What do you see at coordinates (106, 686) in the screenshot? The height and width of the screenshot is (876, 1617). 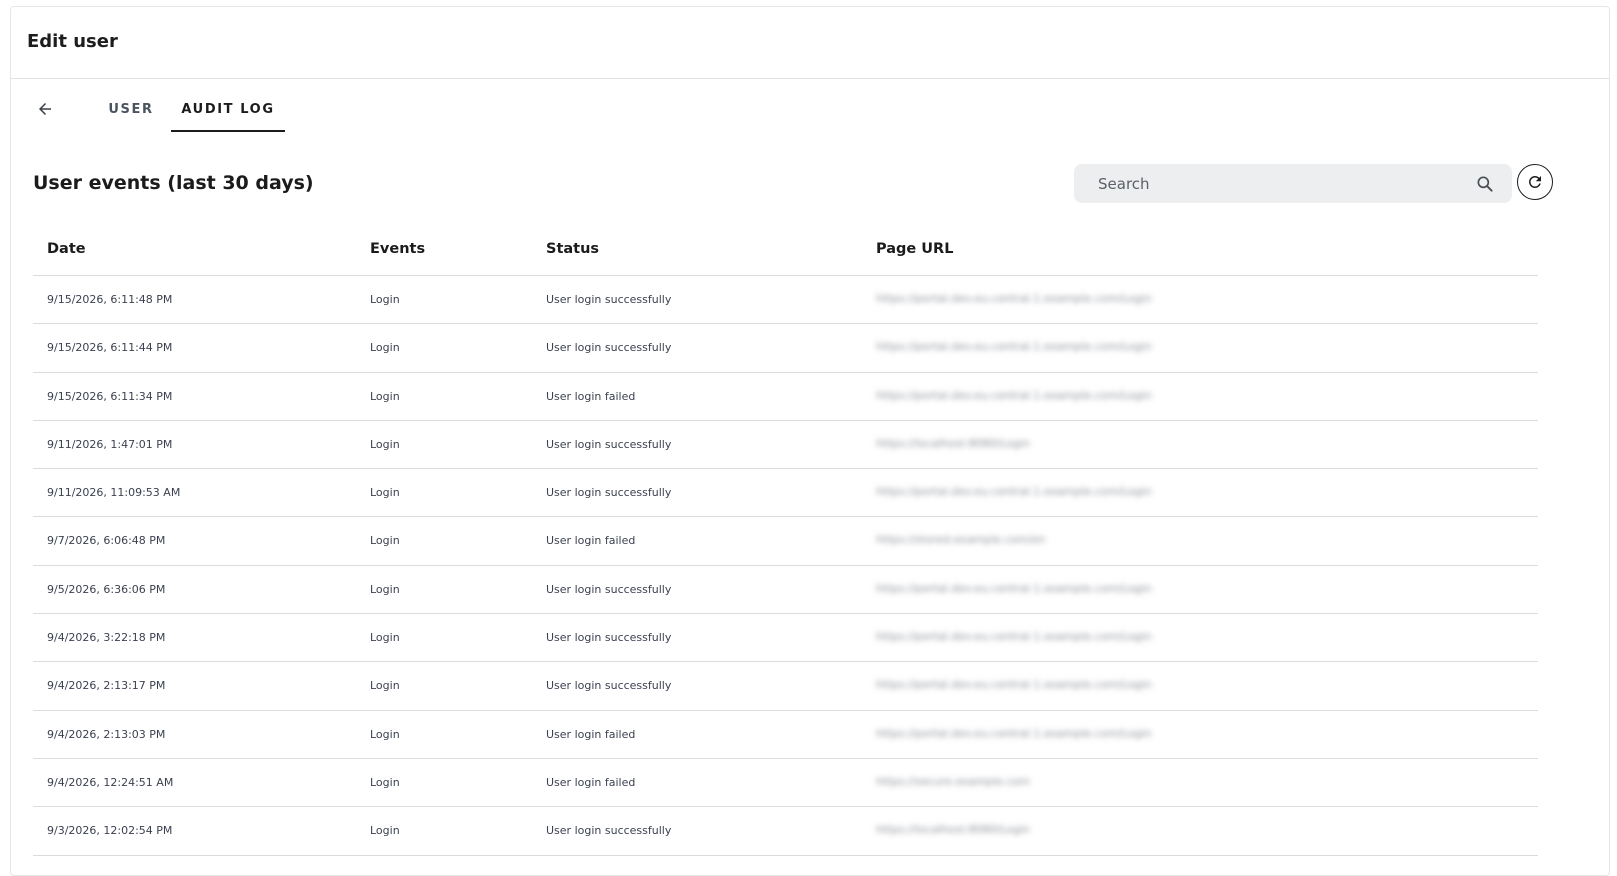 I see `cell-date: 9/4/2026, 2:13:17 PM` at bounding box center [106, 686].